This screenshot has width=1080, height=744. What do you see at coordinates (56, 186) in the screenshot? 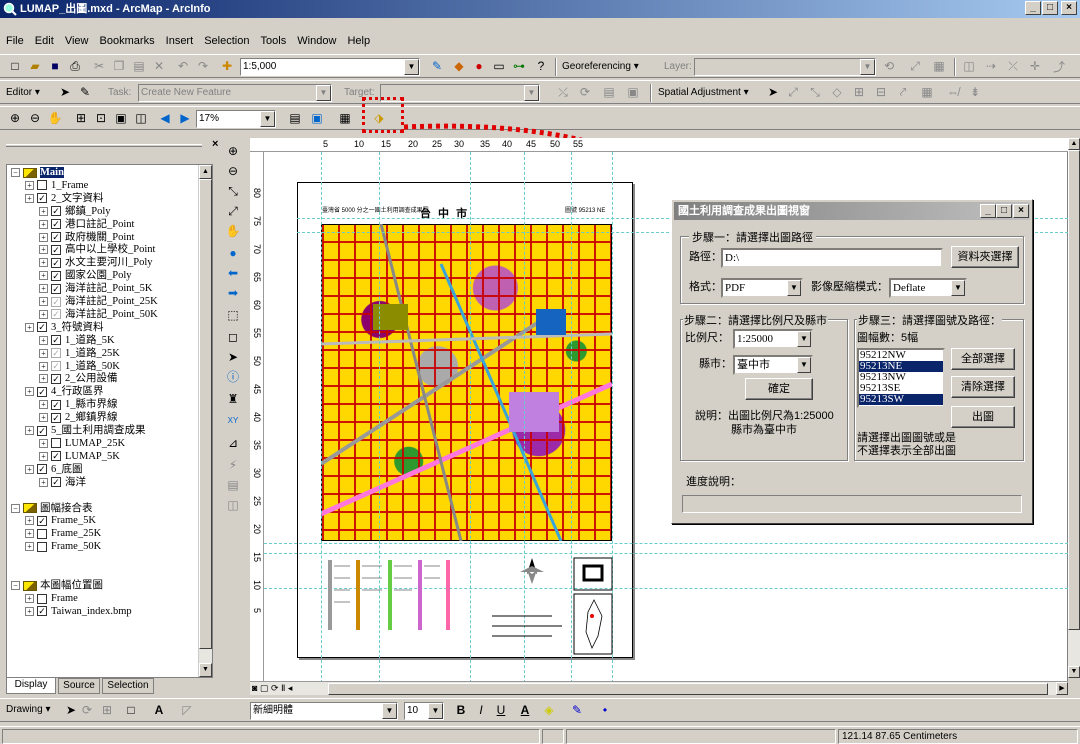
I see `toc-layer-item: +1_Frame` at bounding box center [56, 186].